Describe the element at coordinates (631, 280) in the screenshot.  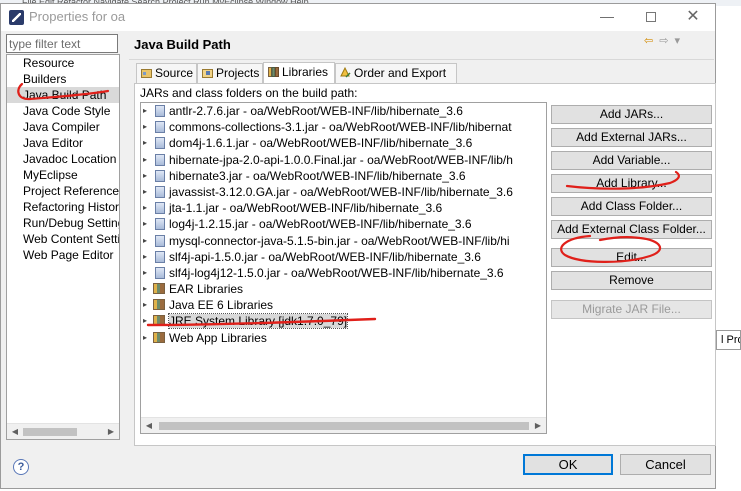
I see `remove-button: Remove` at that location.